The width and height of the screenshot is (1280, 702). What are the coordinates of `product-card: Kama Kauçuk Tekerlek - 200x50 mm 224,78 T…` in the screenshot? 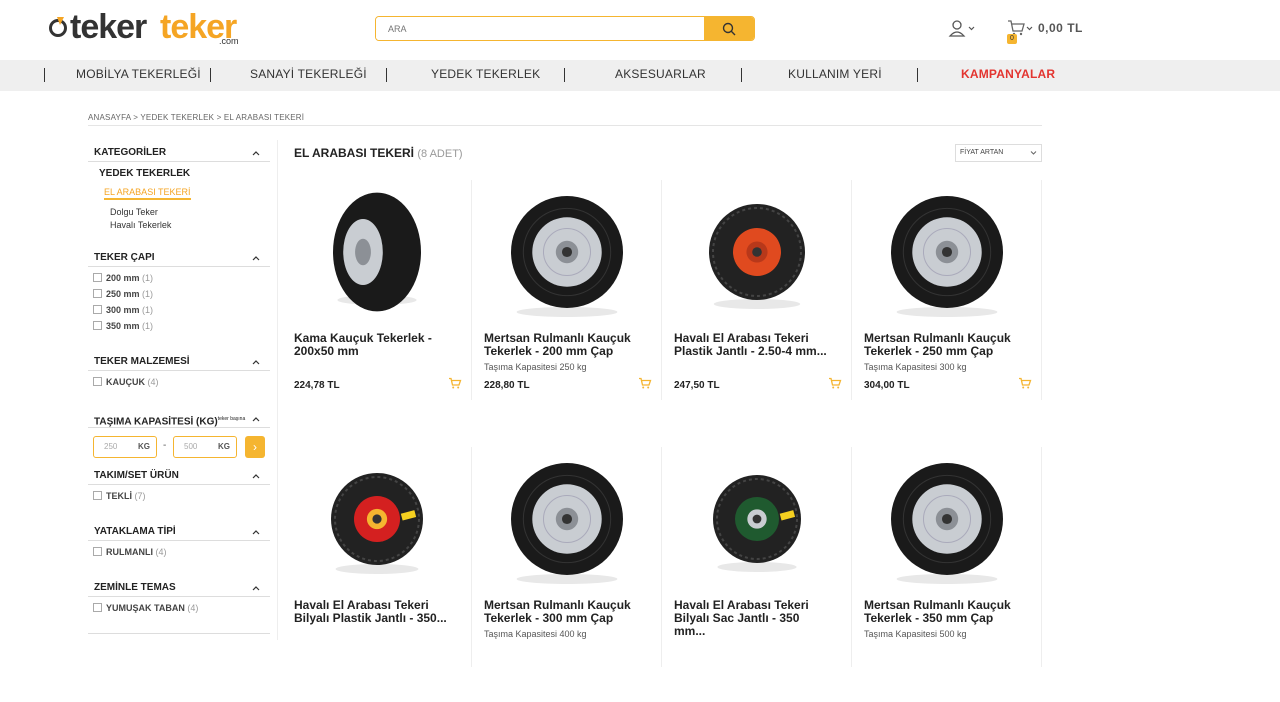 It's located at (377, 307).